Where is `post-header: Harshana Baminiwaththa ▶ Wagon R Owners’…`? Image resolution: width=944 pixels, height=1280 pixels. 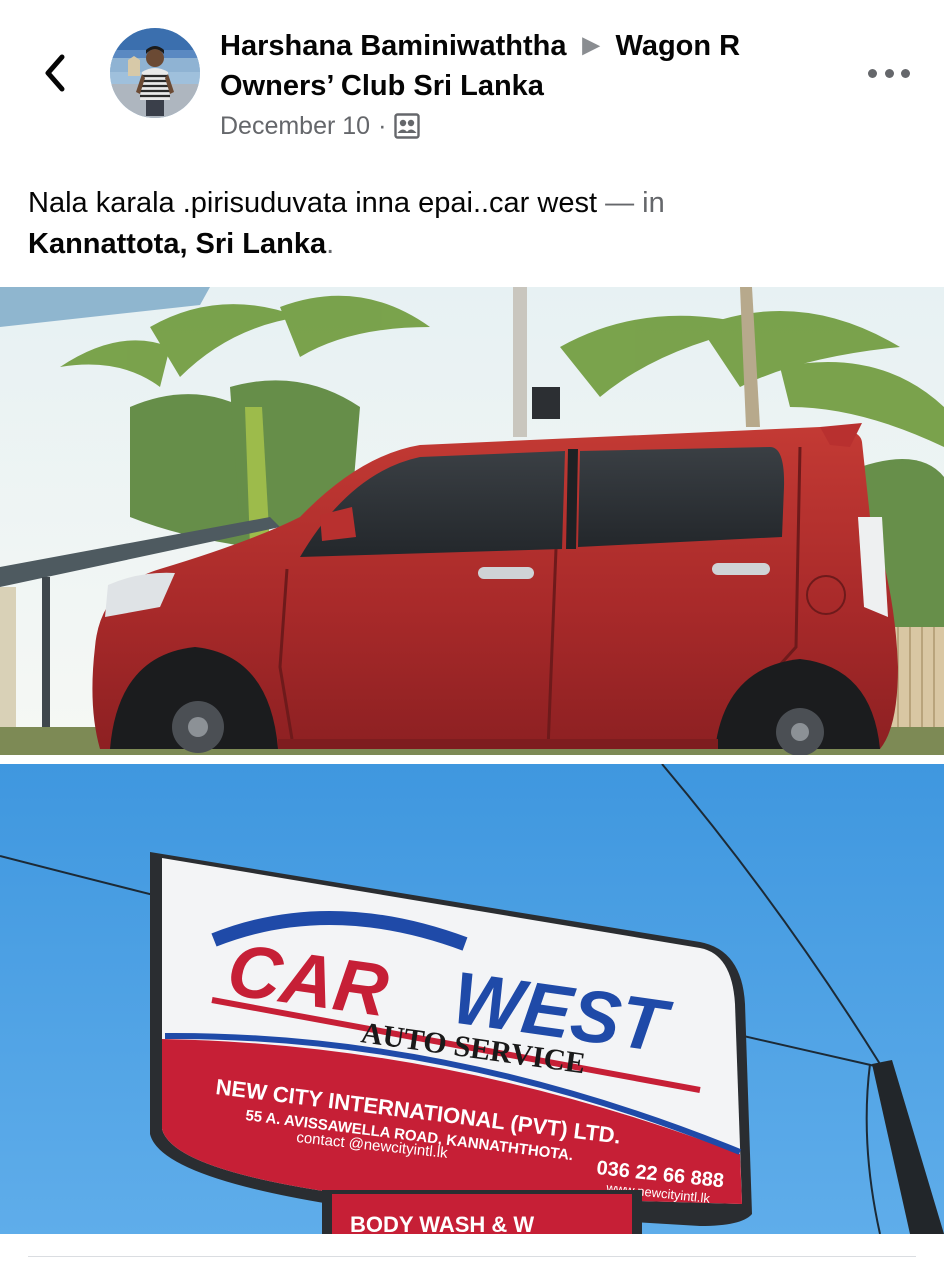 post-header: Harshana Baminiwaththa ▶ Wagon R Owners’… is located at coordinates (472, 82).